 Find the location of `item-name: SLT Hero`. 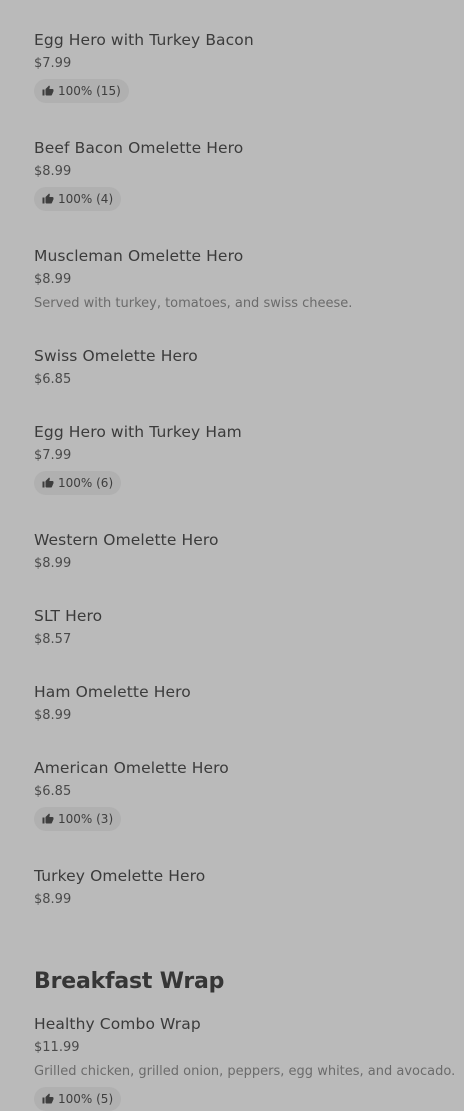

item-name: SLT Hero is located at coordinates (68, 616).